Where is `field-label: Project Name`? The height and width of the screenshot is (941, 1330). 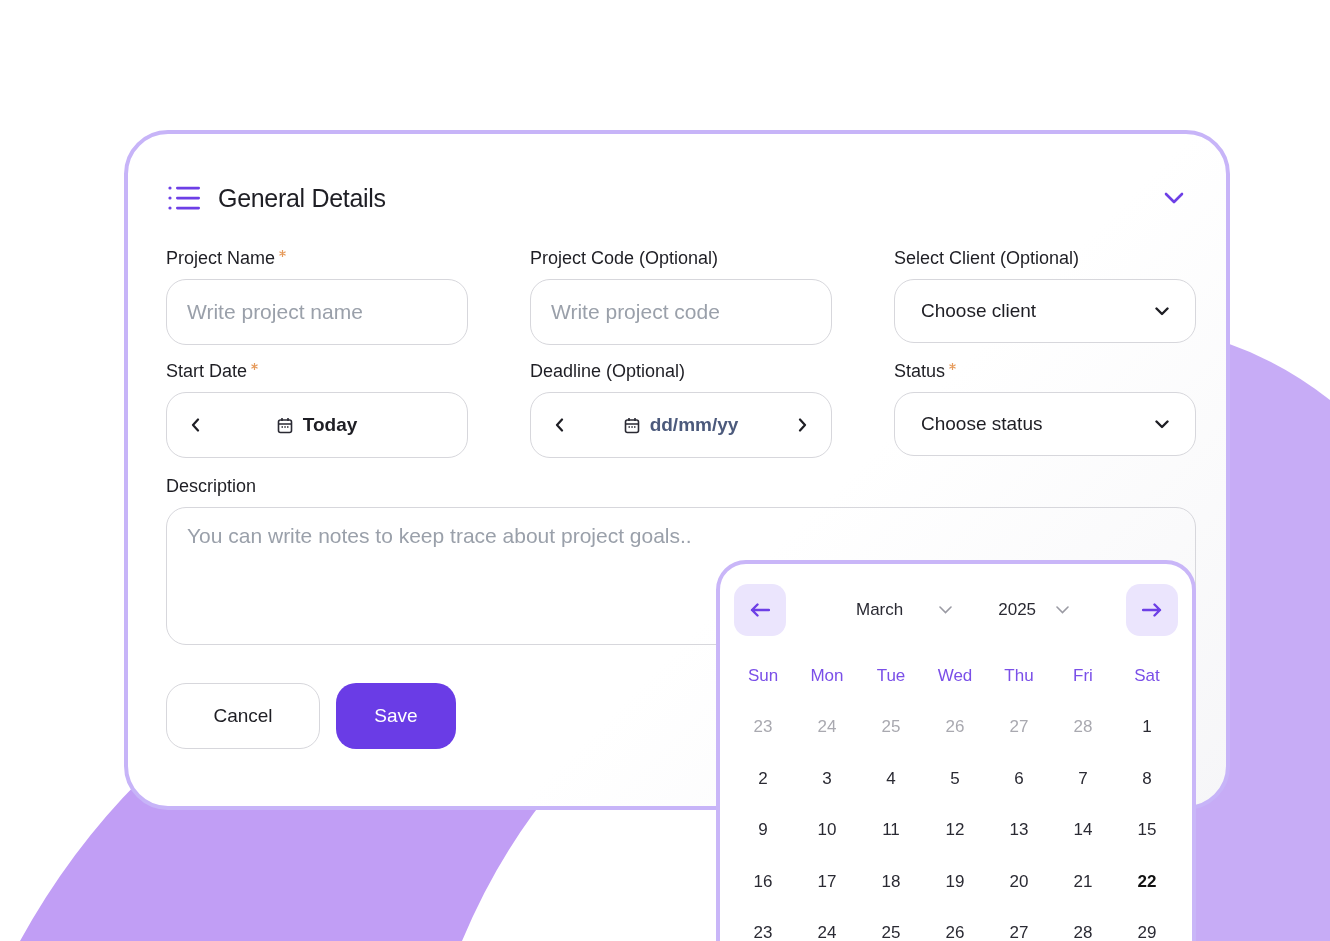
field-label: Project Name is located at coordinates (221, 258).